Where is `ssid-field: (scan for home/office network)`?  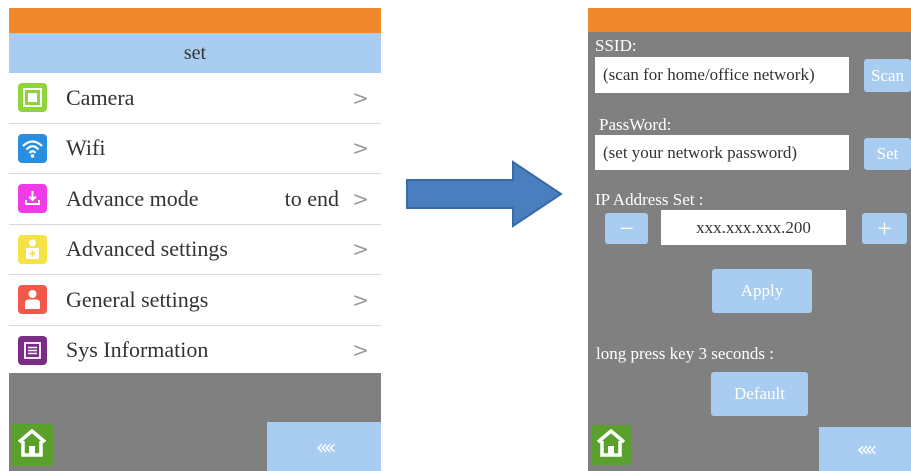 ssid-field: (scan for home/office network) is located at coordinates (722, 75).